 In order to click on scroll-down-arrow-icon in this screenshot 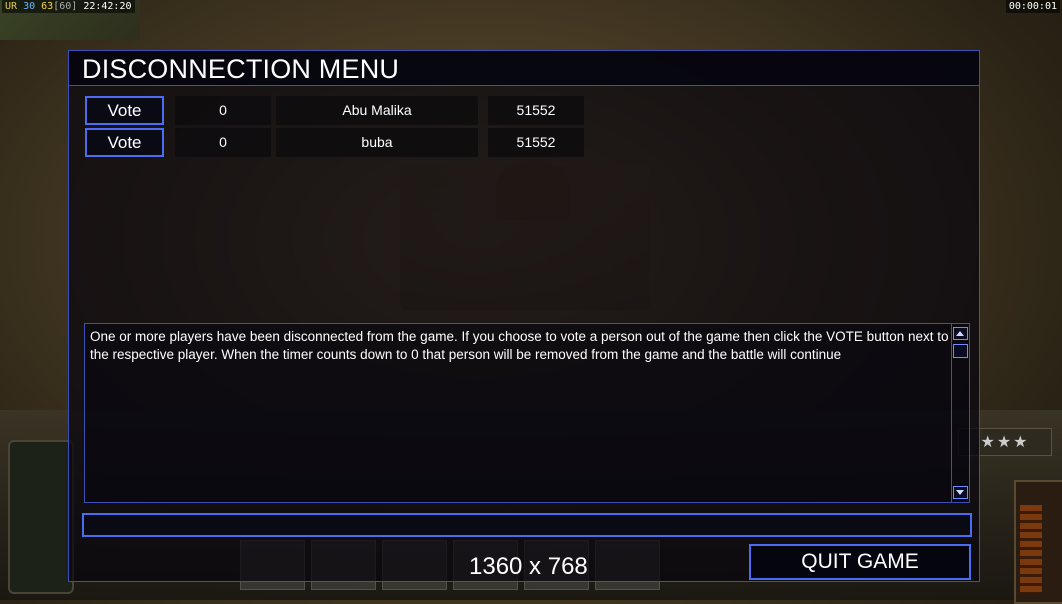, I will do `click(960, 492)`.